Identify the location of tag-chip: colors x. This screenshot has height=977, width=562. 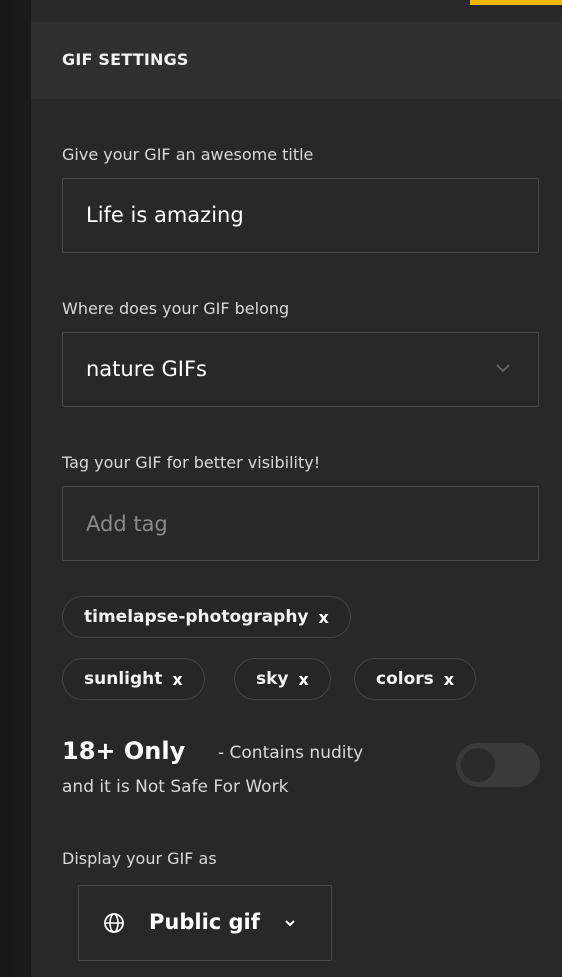
(415, 679).